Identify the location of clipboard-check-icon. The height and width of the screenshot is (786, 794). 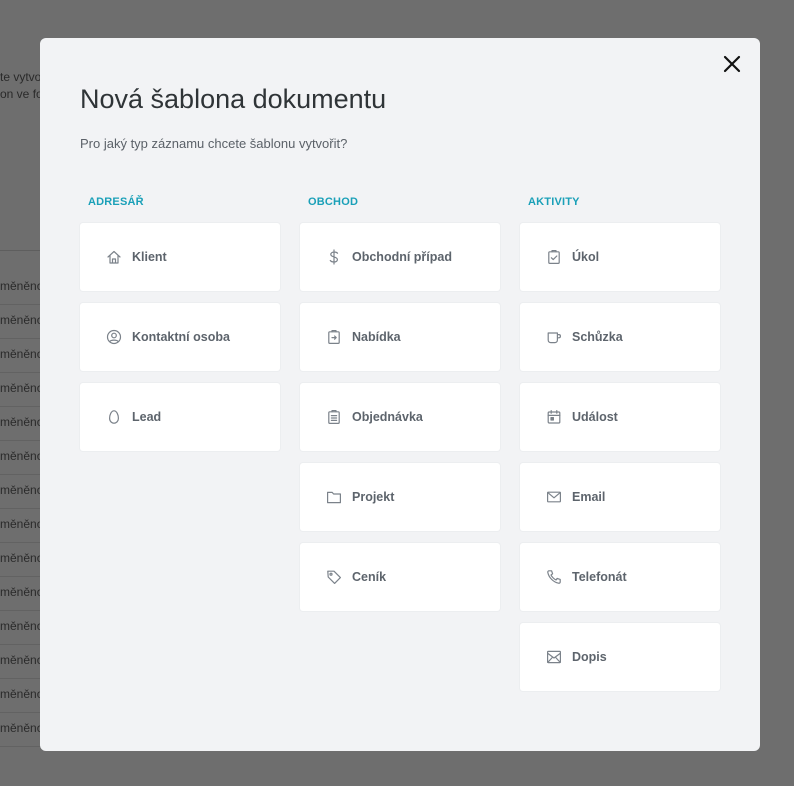
(554, 257).